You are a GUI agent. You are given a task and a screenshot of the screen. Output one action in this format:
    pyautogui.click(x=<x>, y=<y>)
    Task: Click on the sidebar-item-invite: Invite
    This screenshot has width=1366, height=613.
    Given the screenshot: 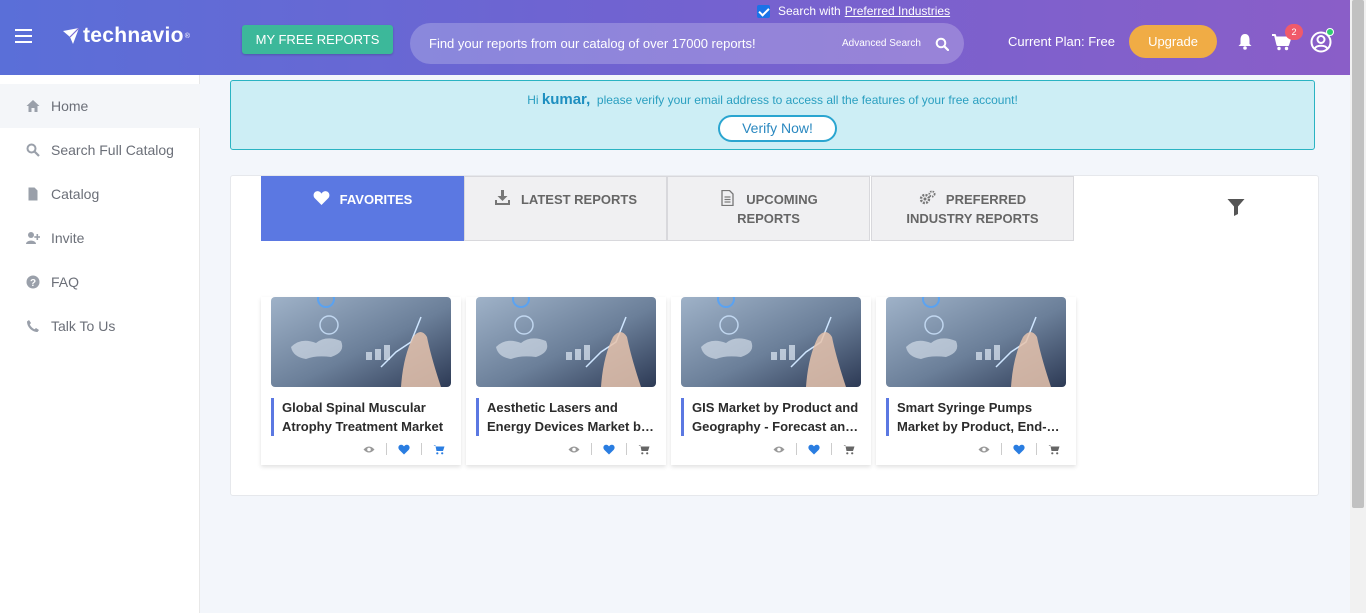 What is the action you would take?
    pyautogui.click(x=100, y=238)
    